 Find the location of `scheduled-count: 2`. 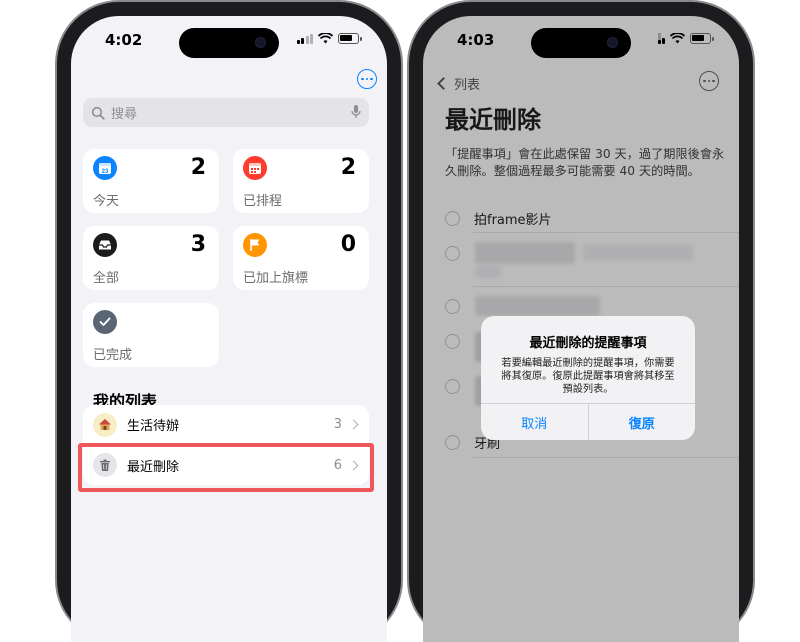

scheduled-count: 2 is located at coordinates (348, 167).